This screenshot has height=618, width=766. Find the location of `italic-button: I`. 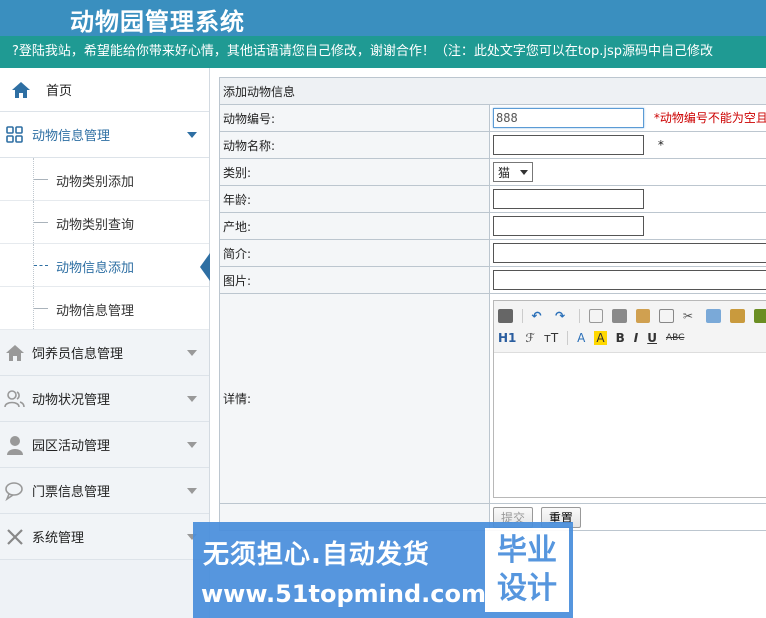

italic-button: I is located at coordinates (636, 338).